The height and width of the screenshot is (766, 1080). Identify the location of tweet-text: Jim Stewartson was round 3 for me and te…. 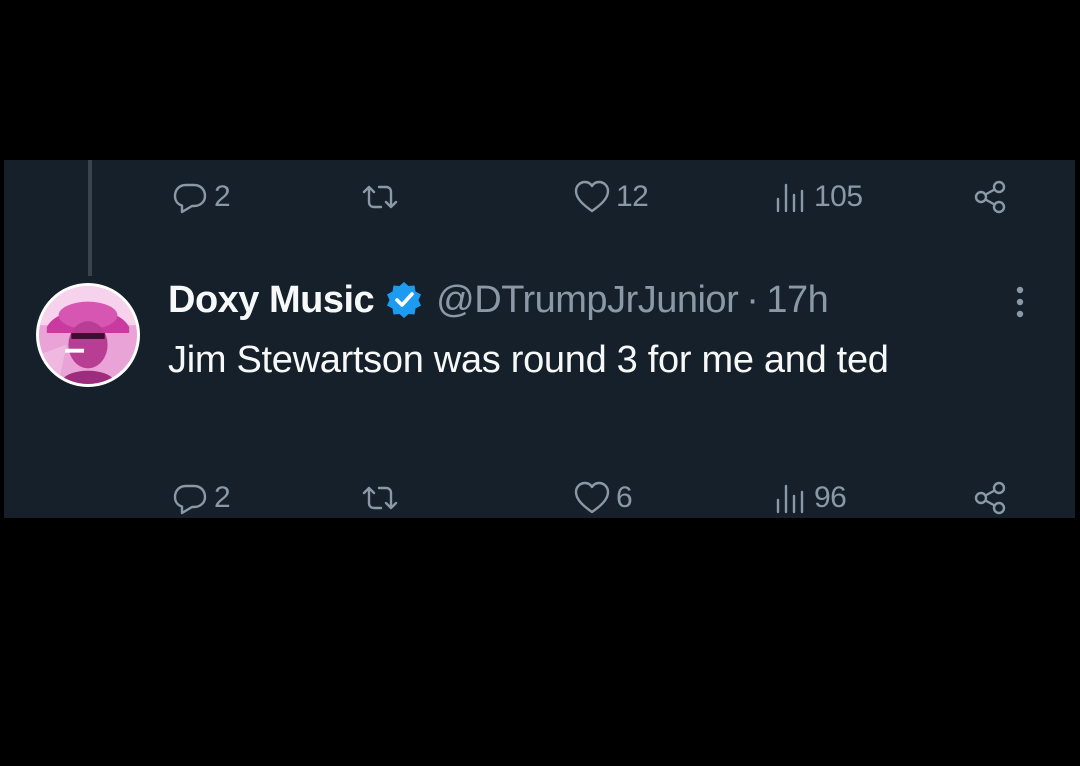
(528, 360).